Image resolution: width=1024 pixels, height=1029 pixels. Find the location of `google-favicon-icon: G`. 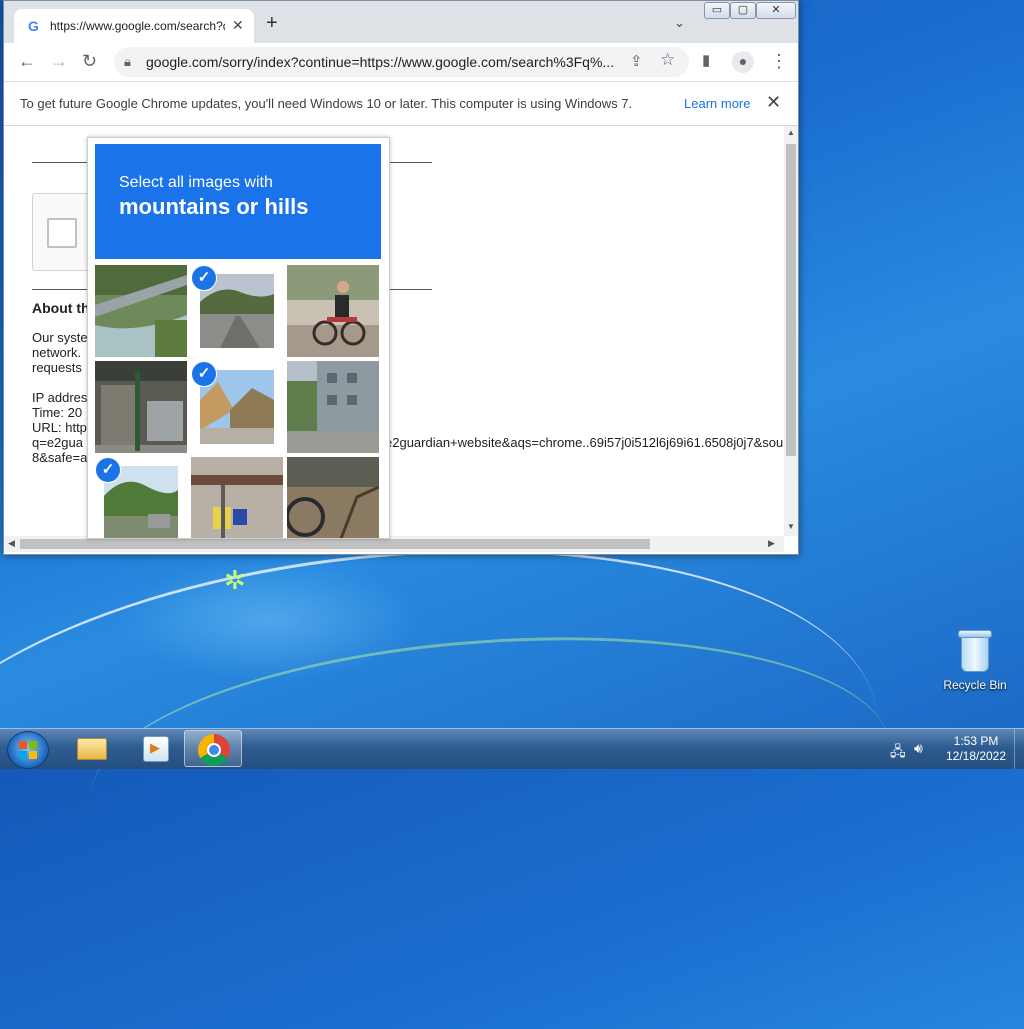

google-favicon-icon: G is located at coordinates (33, 26).